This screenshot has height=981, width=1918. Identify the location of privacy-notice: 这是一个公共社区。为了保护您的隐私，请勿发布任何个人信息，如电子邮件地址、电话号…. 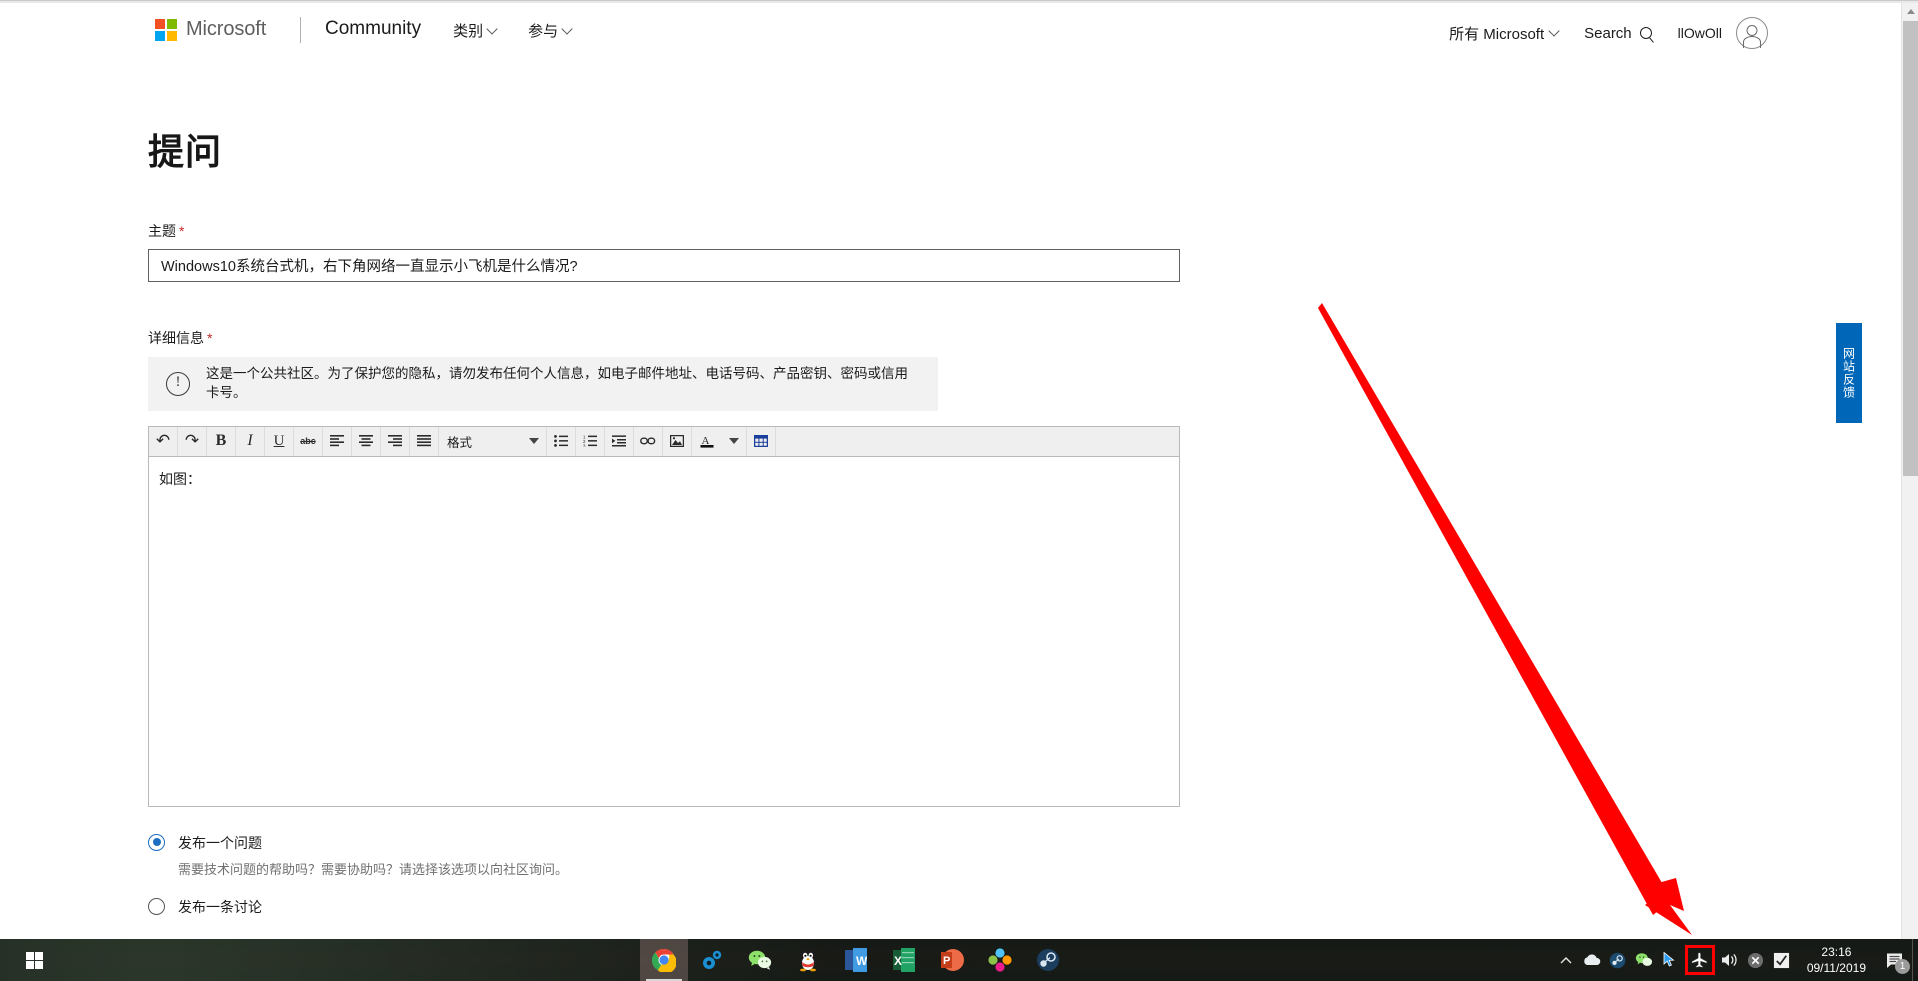
(543, 384).